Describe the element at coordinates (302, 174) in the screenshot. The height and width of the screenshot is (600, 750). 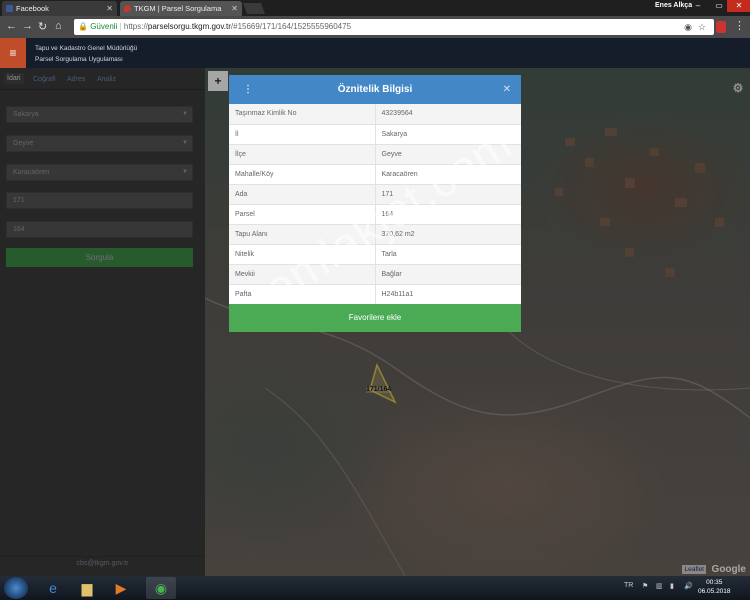
I see `attribute-key: Mahalle/Köy` at that location.